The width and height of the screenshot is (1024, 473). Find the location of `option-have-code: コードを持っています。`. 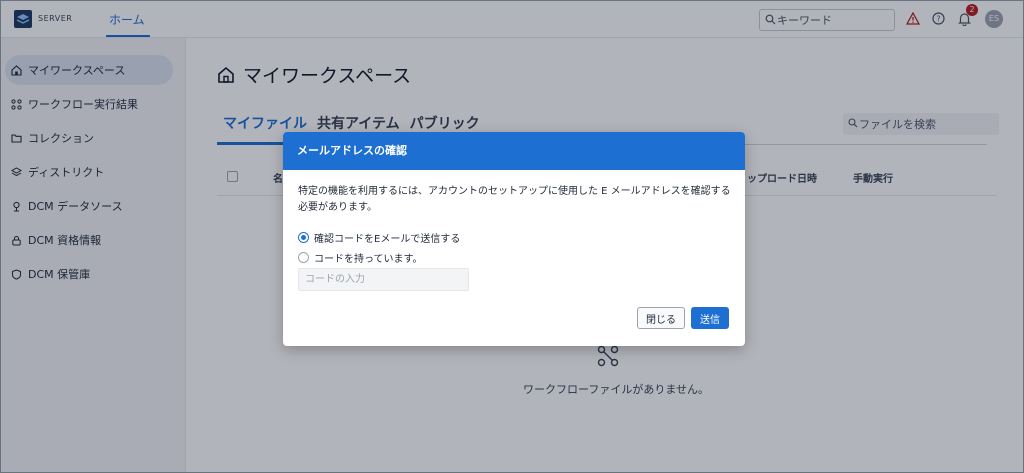

option-have-code: コードを持っています。 is located at coordinates (360, 257).